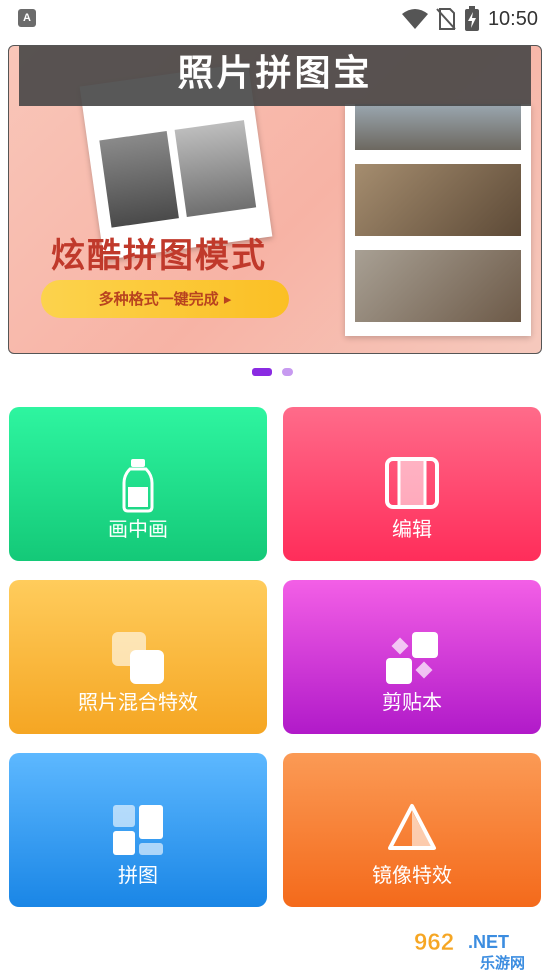 The height and width of the screenshot is (977, 550). Describe the element at coordinates (512, 18) in the screenshot. I see `clock: 10:50` at that location.